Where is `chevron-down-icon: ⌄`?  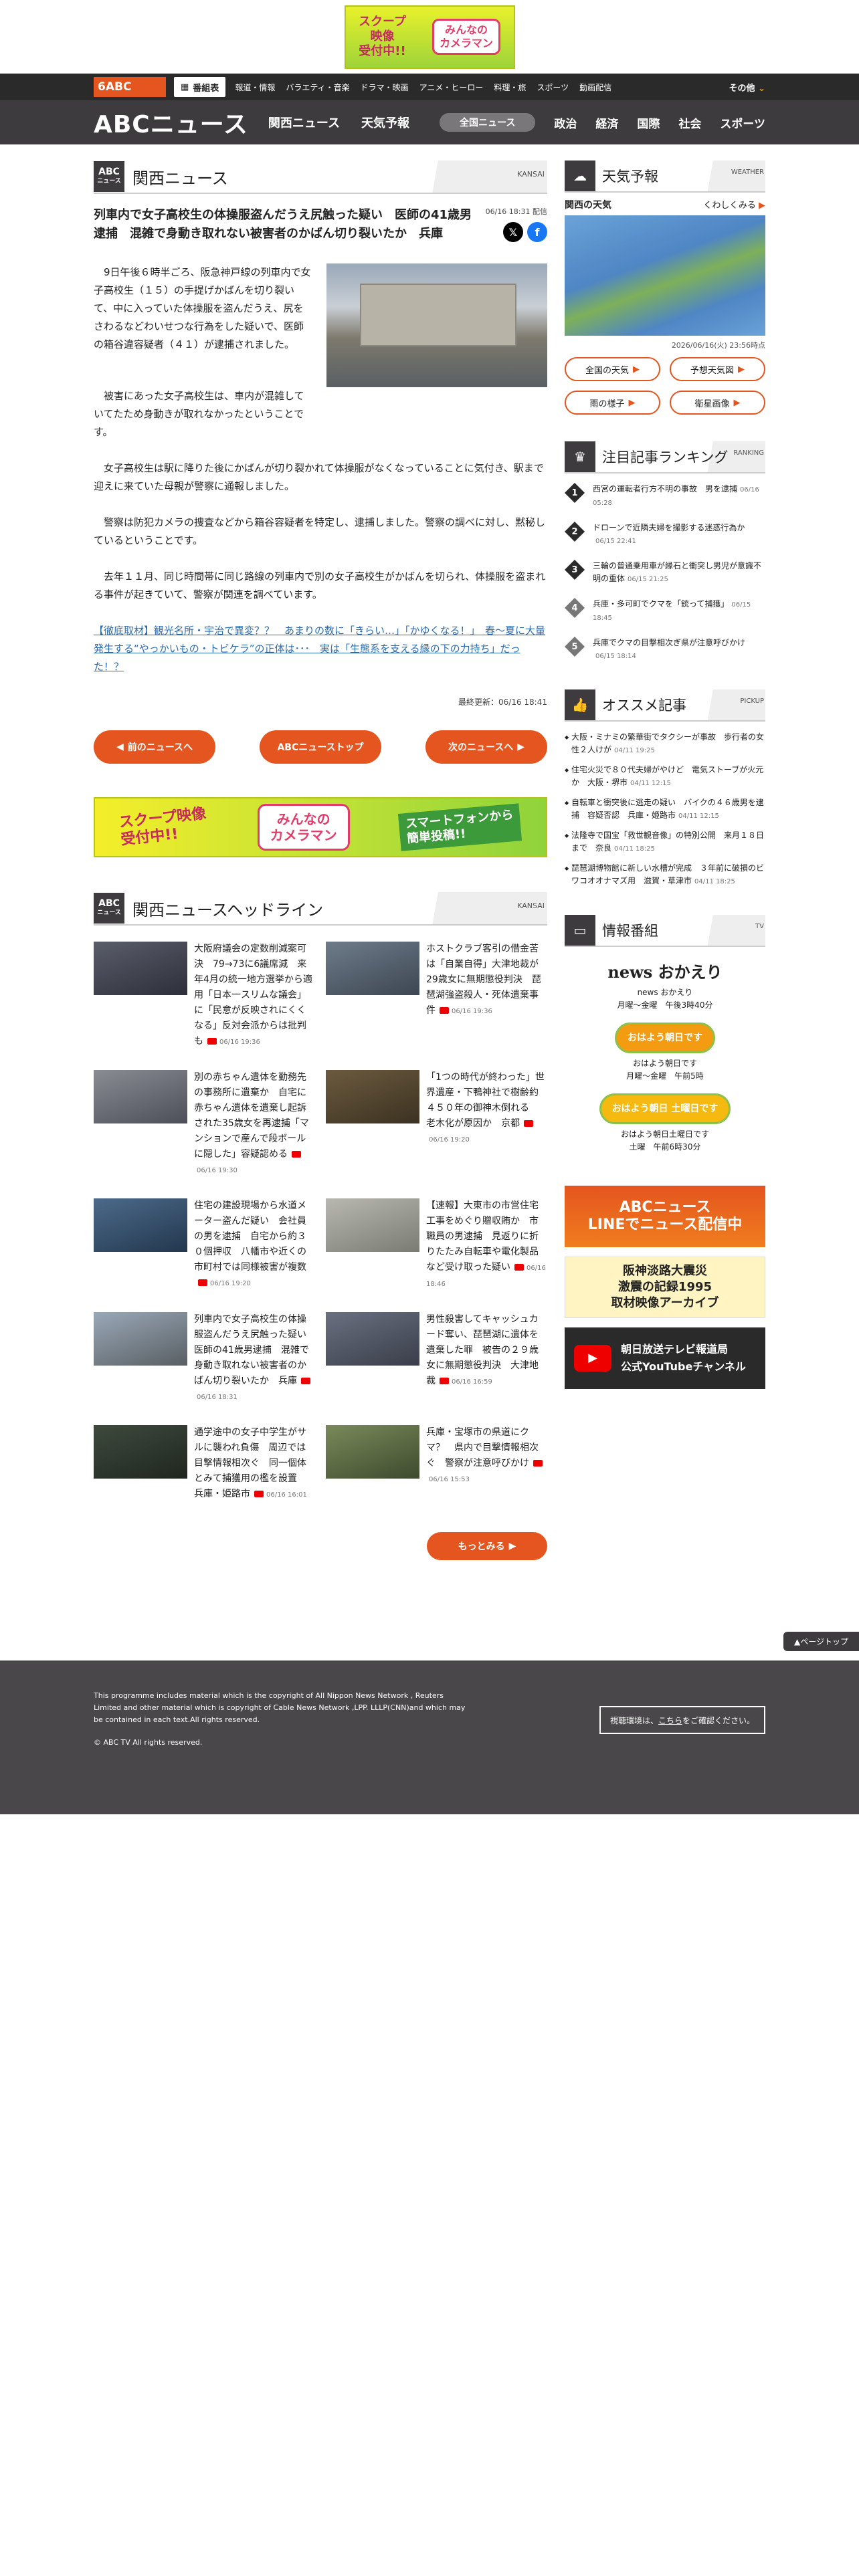 chevron-down-icon: ⌄ is located at coordinates (762, 89).